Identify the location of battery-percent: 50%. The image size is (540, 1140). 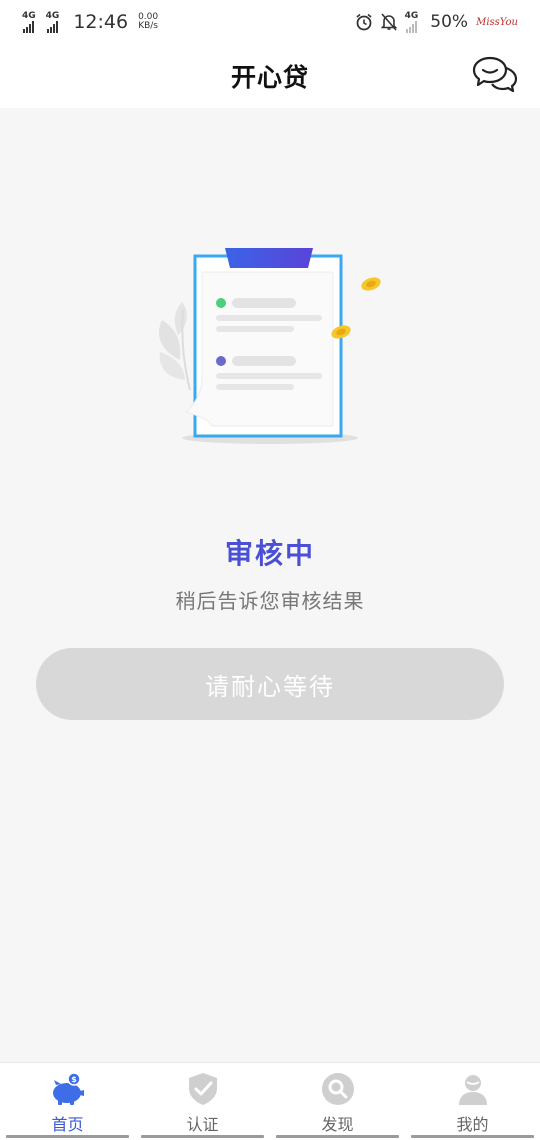
(449, 22).